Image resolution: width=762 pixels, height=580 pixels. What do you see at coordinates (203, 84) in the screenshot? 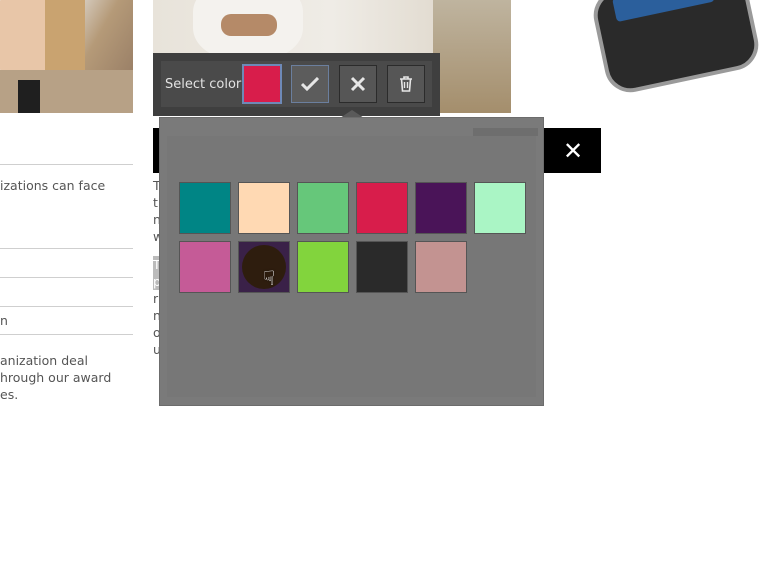
I see `select-color-label: Select color` at bounding box center [203, 84].